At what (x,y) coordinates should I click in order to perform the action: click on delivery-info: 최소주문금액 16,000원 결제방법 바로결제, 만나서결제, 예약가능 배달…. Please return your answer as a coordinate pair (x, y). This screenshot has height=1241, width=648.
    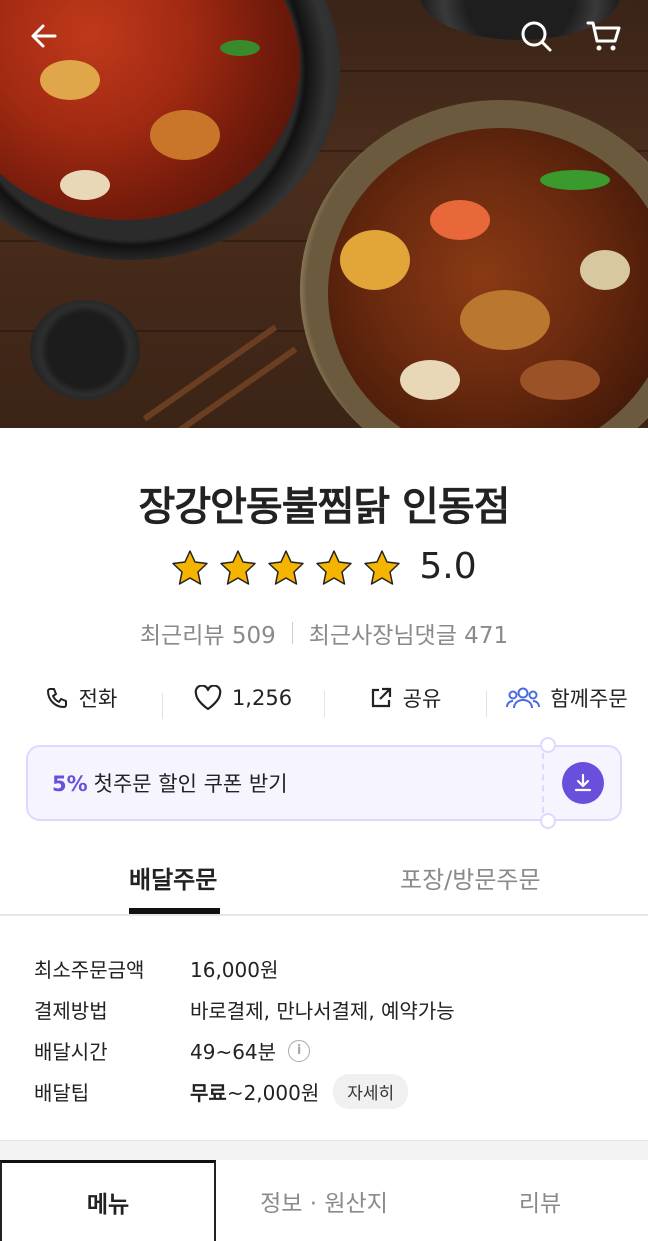
    Looking at the image, I should click on (324, 1030).